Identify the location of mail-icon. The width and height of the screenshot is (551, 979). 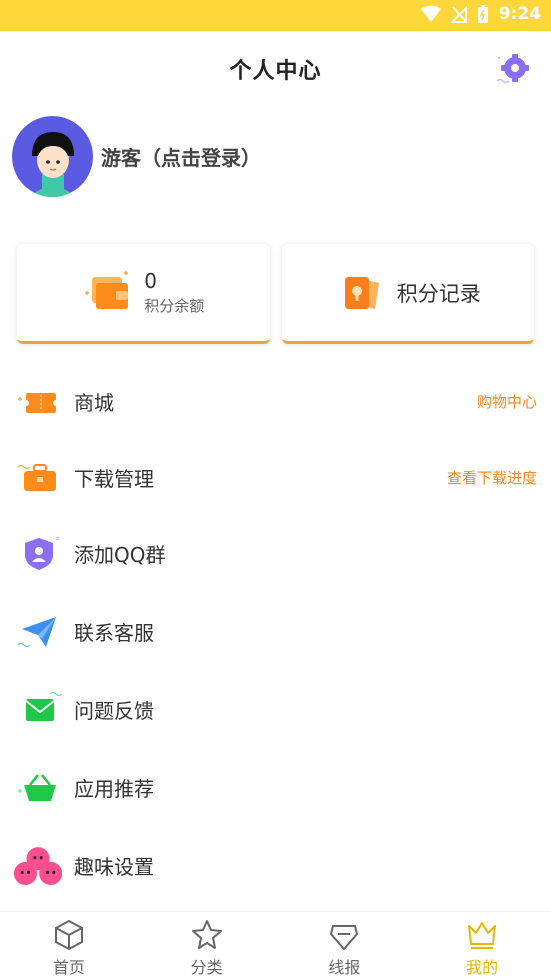
(43, 706).